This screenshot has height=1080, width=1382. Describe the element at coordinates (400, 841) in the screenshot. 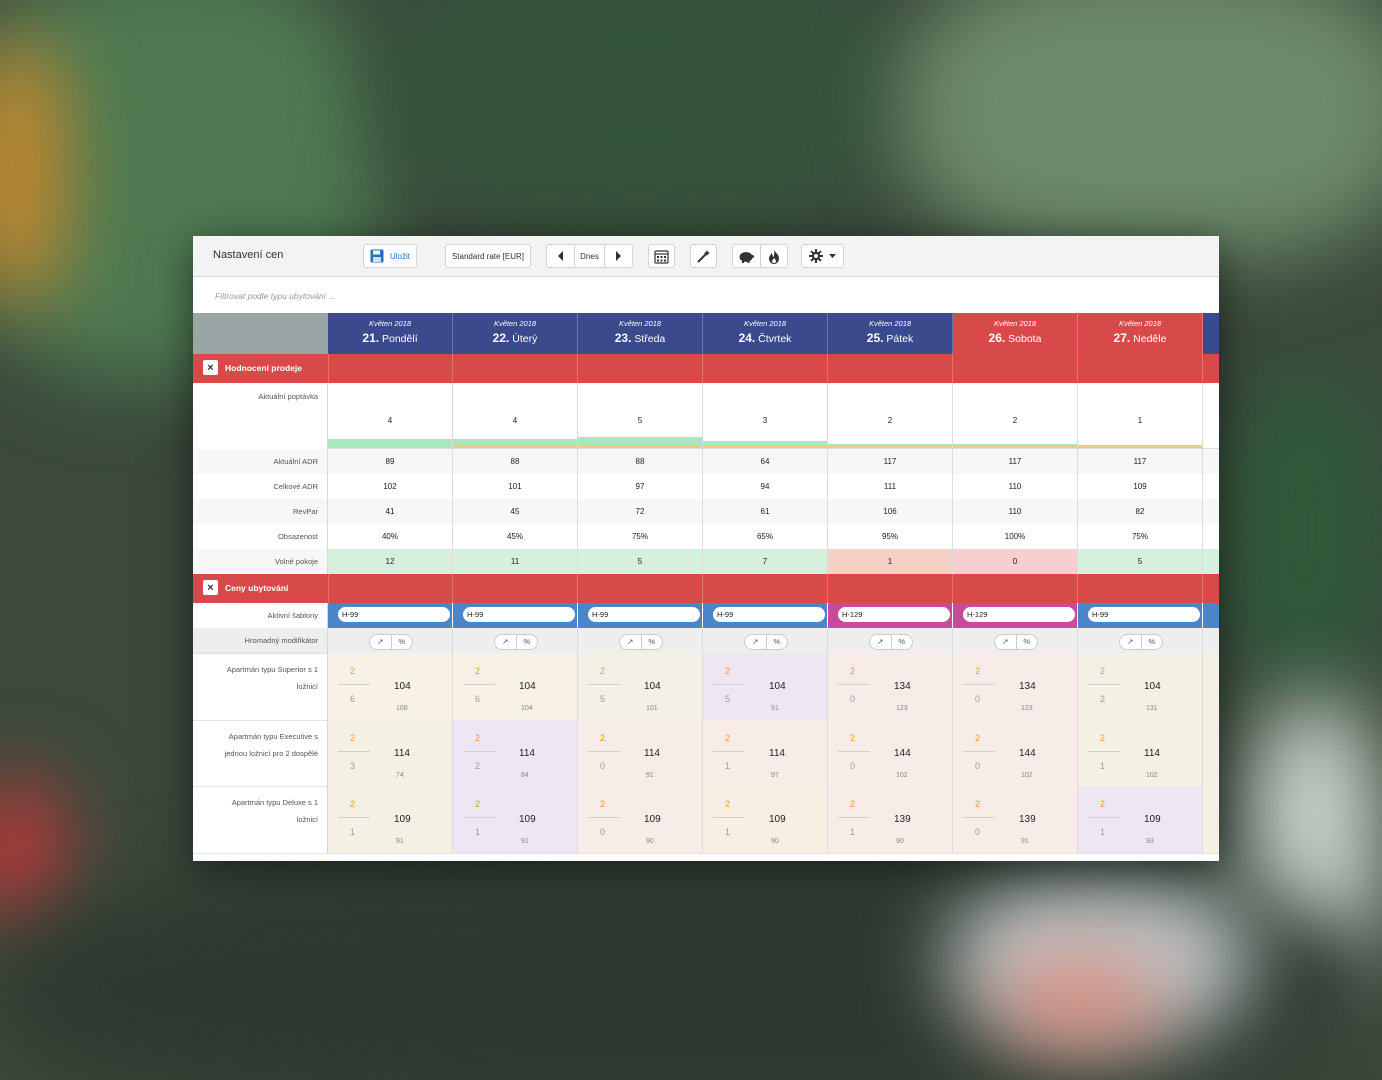

I see `base-price: 91` at that location.